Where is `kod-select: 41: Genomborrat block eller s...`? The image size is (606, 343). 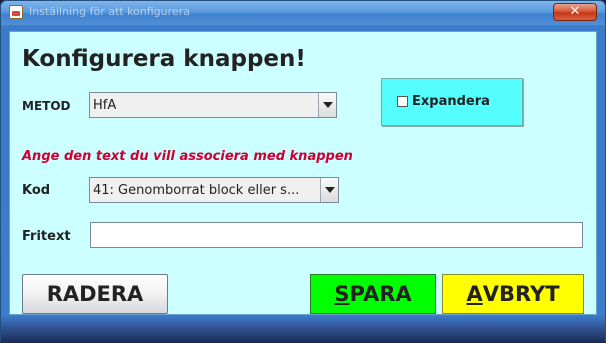
kod-select: 41: Genomborrat block eller s... is located at coordinates (214, 190).